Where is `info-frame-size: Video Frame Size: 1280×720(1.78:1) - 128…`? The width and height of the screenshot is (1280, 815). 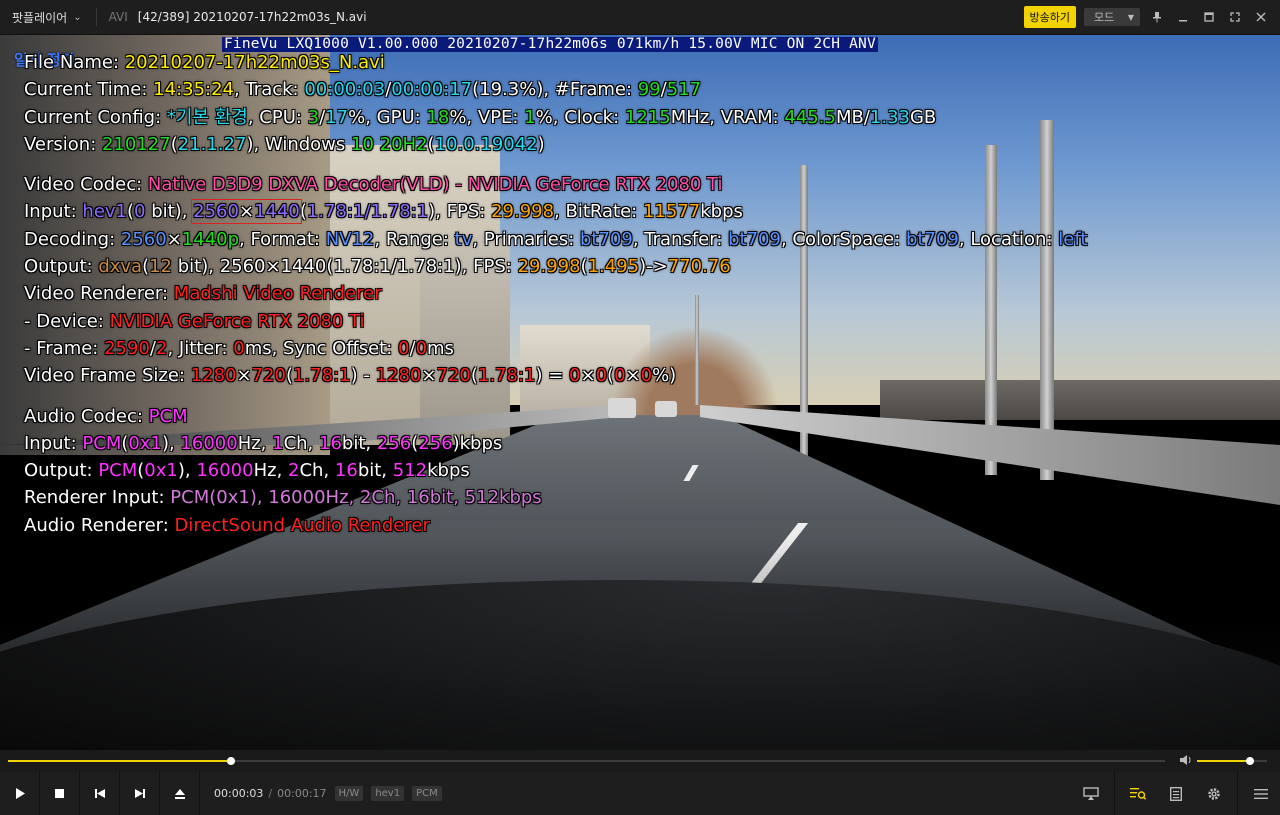 info-frame-size: Video Frame Size: 1280×720(1.78:1) - 128… is located at coordinates (350, 376).